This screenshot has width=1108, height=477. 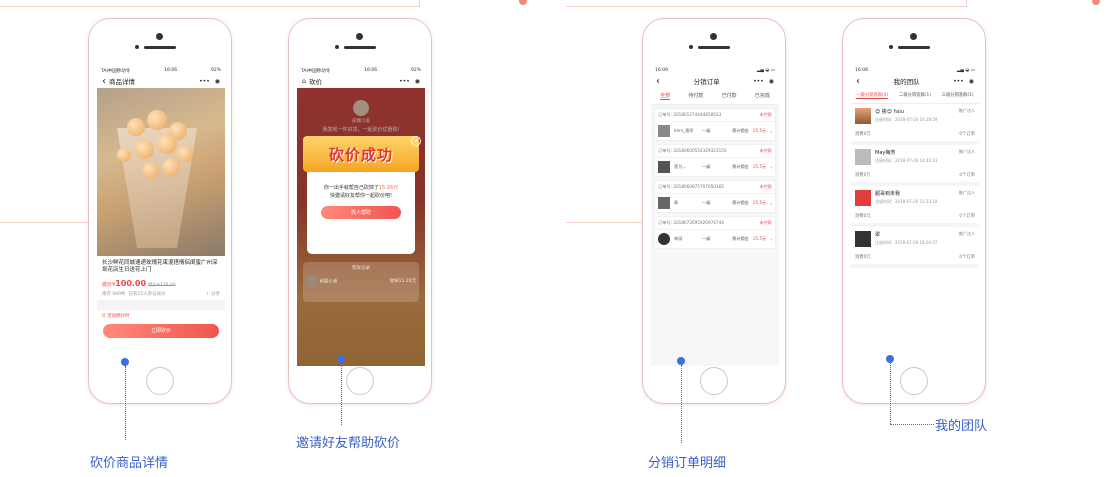 I want to click on order-label: 订单号, so click(x=664, y=186).